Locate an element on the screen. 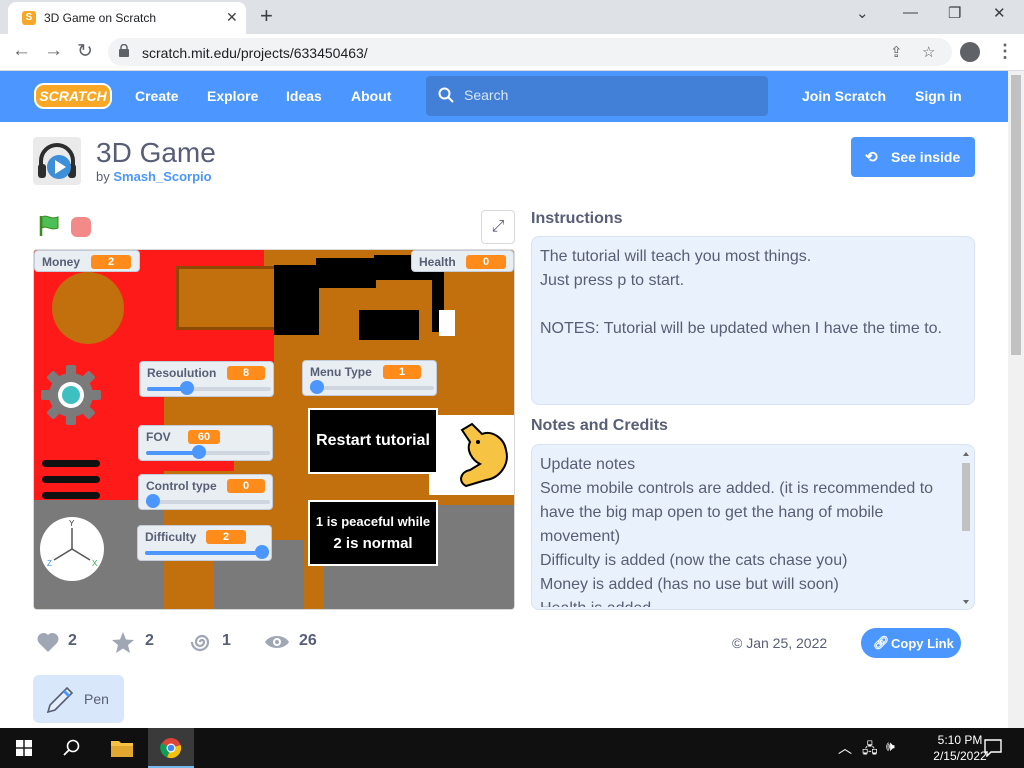 The width and height of the screenshot is (1024, 768). resolution-value: 8 is located at coordinates (246, 373).